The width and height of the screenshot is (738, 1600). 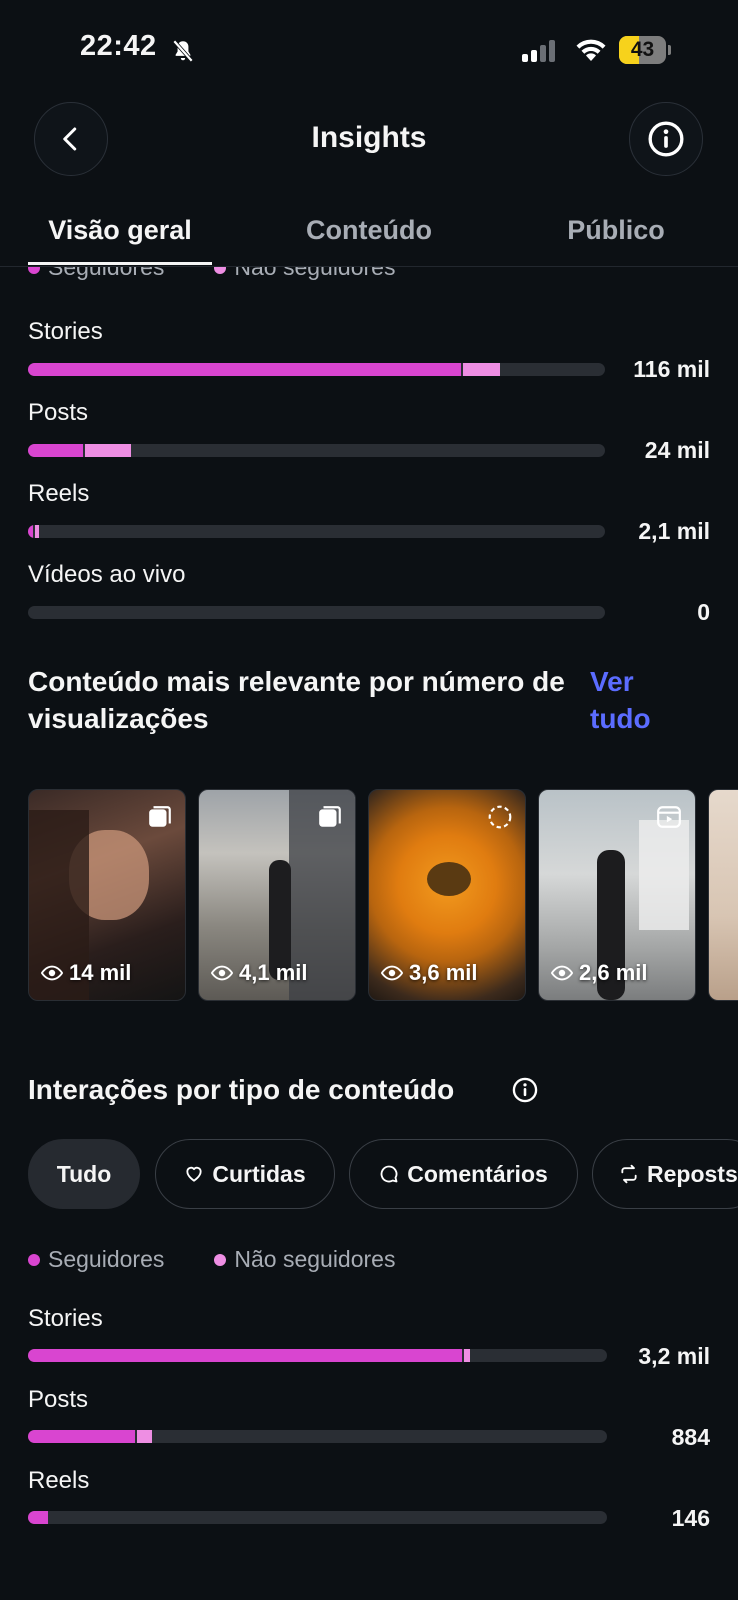 What do you see at coordinates (674, 531) in the screenshot?
I see `views-row-value: 2,1 mil` at bounding box center [674, 531].